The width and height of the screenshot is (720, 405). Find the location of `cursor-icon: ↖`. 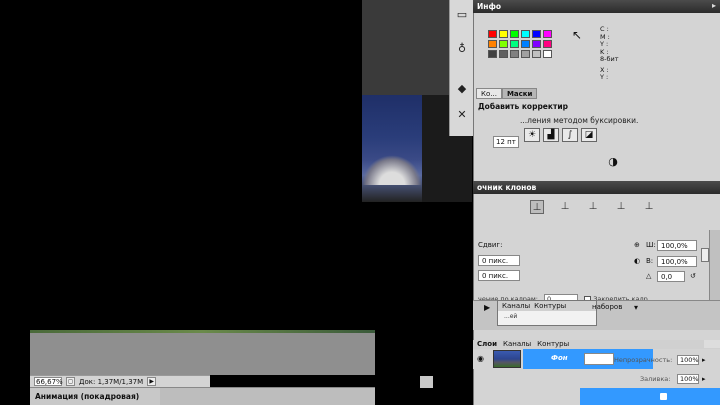

cursor-icon: ↖ is located at coordinates (577, 35).